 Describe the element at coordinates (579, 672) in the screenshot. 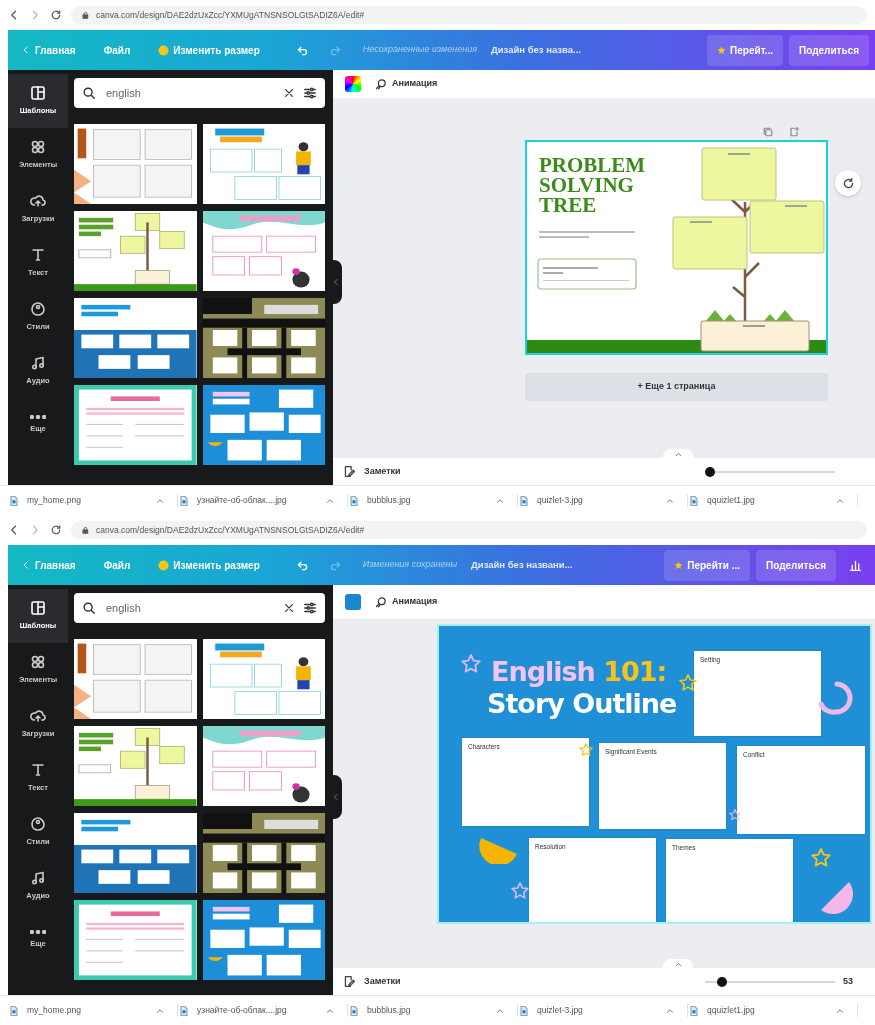

I see `design-title: English 101:` at that location.